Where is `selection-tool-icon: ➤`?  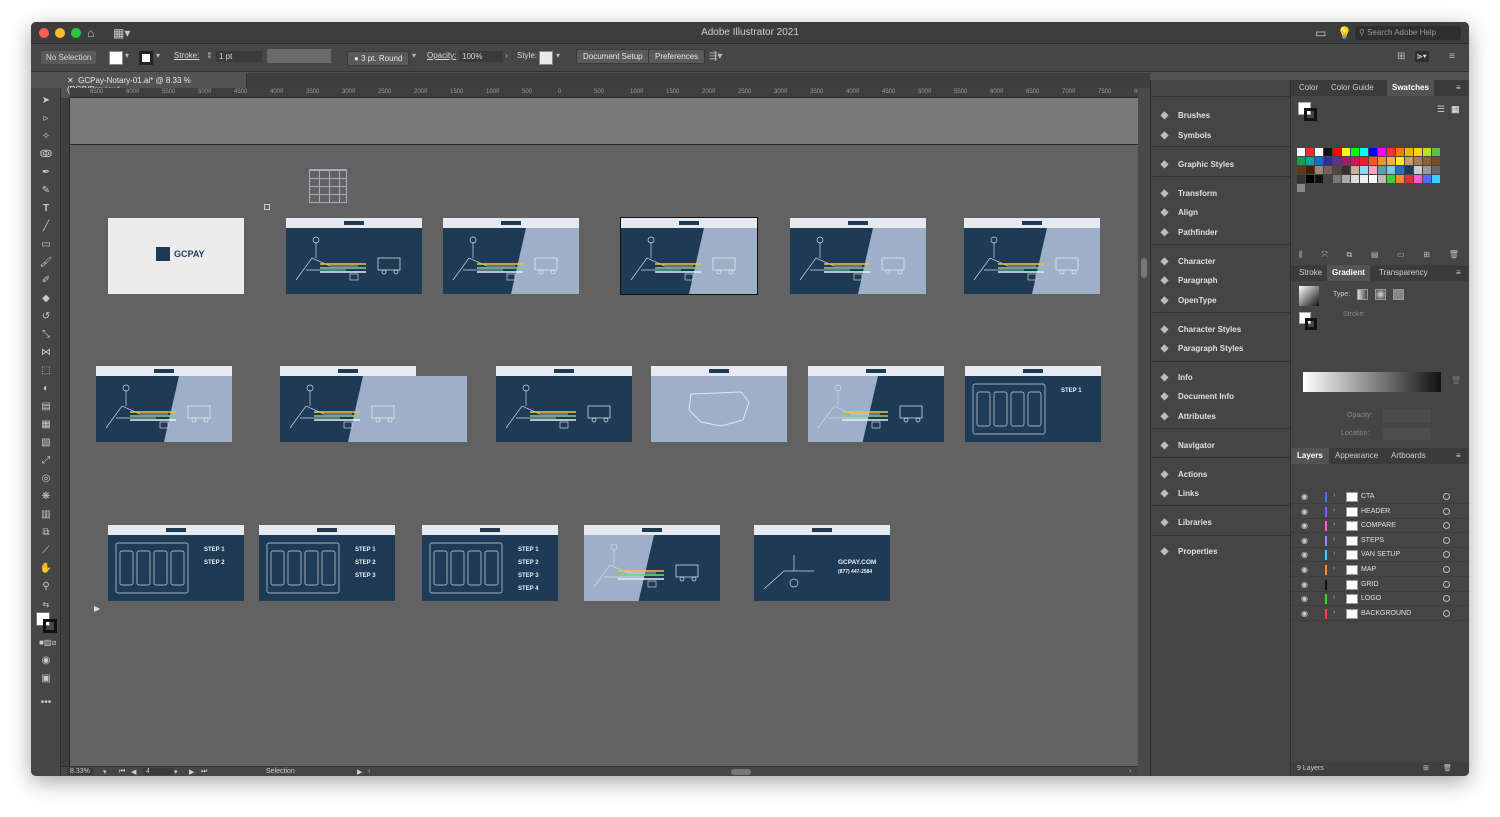 selection-tool-icon: ➤ is located at coordinates (46, 100).